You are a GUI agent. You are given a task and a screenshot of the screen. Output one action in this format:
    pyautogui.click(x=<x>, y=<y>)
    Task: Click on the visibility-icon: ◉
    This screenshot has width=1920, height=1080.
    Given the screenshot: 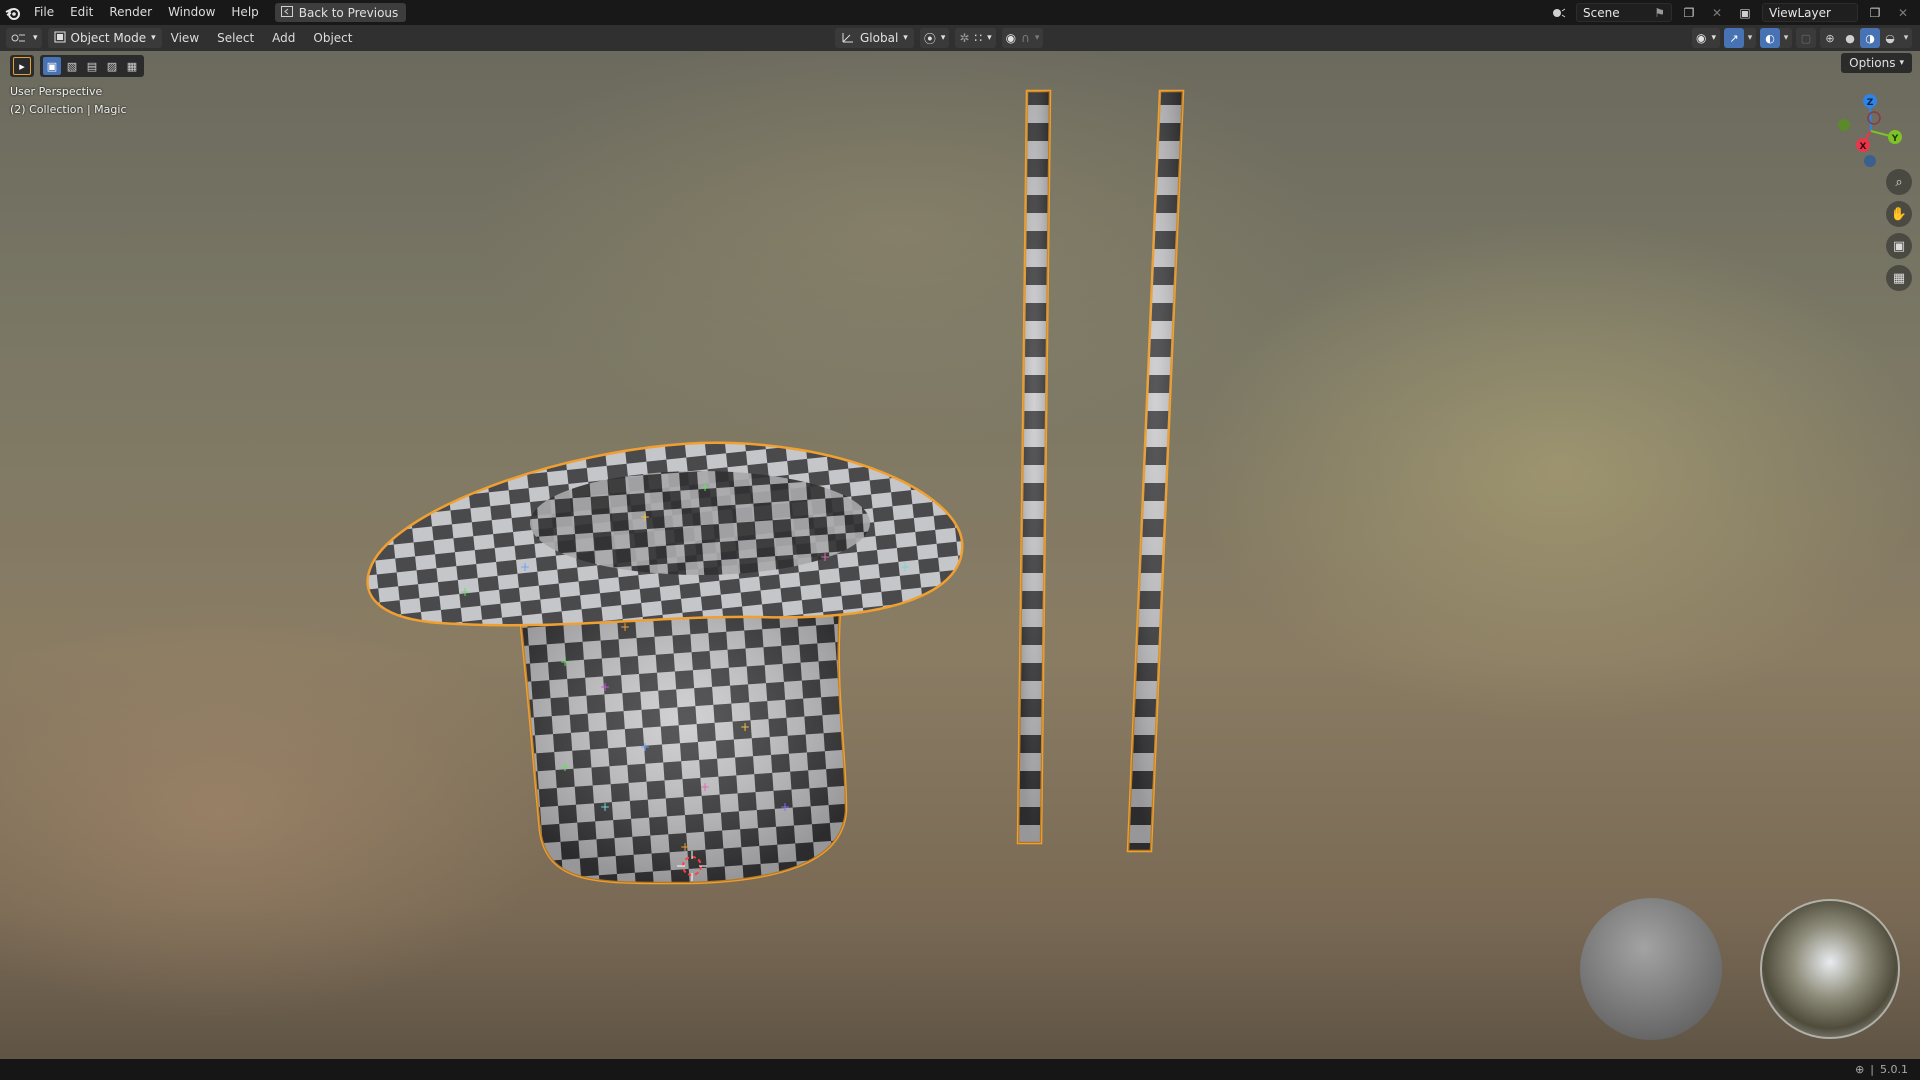 What is the action you would take?
    pyautogui.click(x=1701, y=38)
    